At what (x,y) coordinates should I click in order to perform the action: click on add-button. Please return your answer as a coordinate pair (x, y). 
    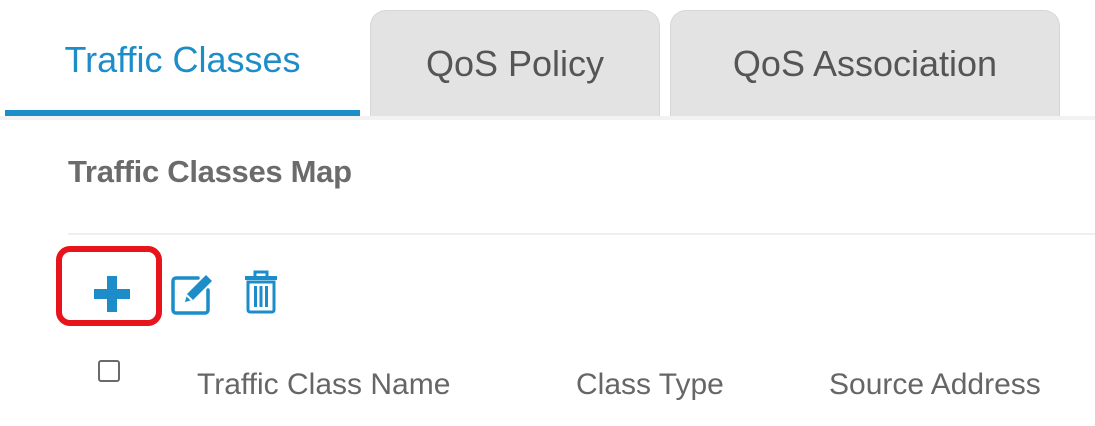
    Looking at the image, I should click on (112, 294).